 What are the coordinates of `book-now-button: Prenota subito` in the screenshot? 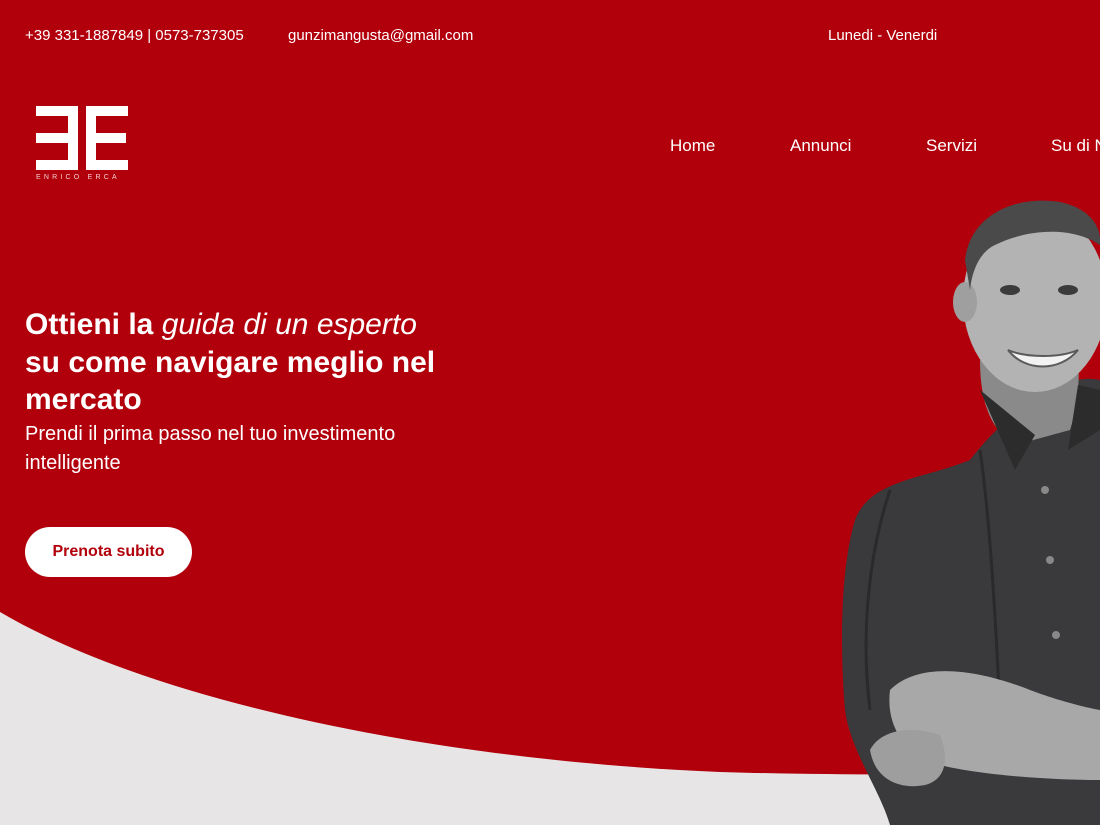 It's located at (108, 552).